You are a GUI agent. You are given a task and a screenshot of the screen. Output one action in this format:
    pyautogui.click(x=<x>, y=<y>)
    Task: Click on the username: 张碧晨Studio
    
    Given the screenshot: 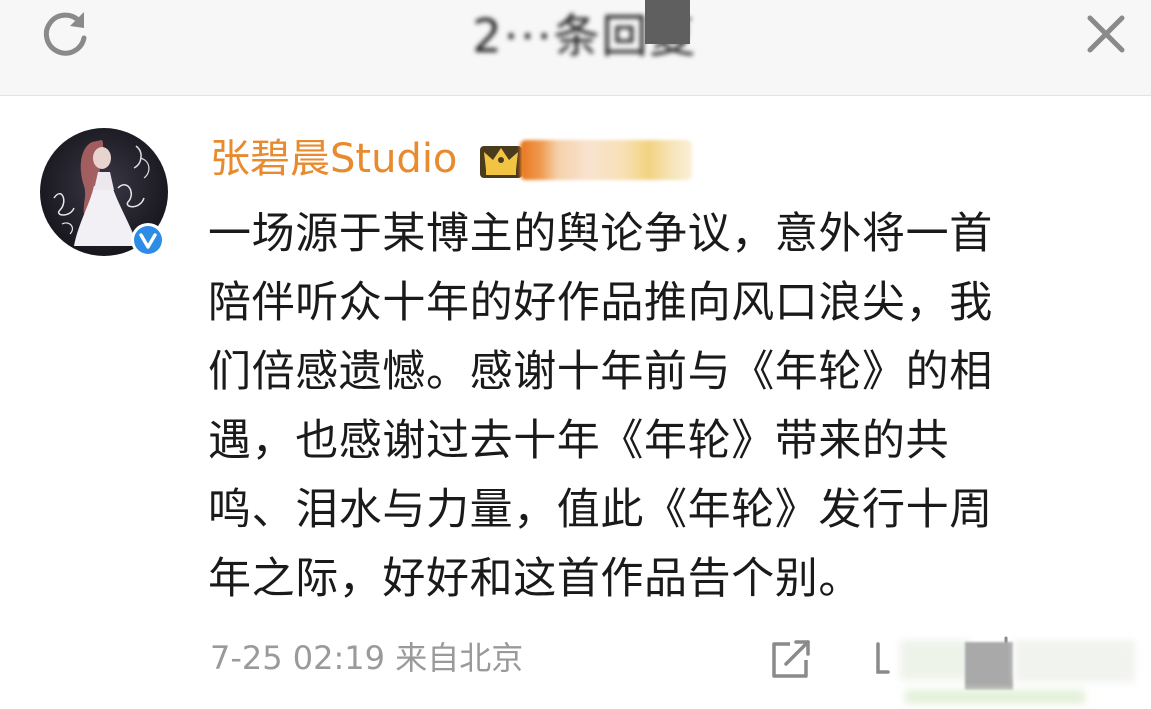 What is the action you would take?
    pyautogui.click(x=333, y=159)
    